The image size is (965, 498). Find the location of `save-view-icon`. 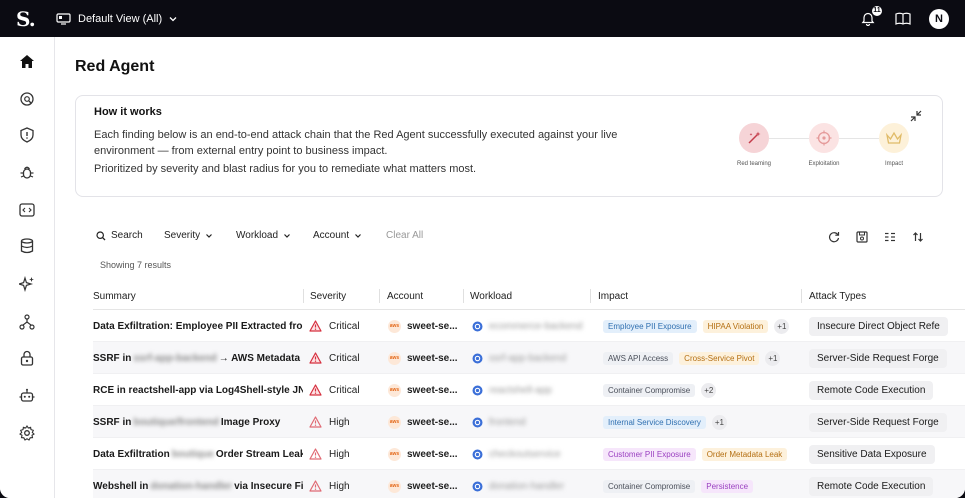

save-view-icon is located at coordinates (862, 237).